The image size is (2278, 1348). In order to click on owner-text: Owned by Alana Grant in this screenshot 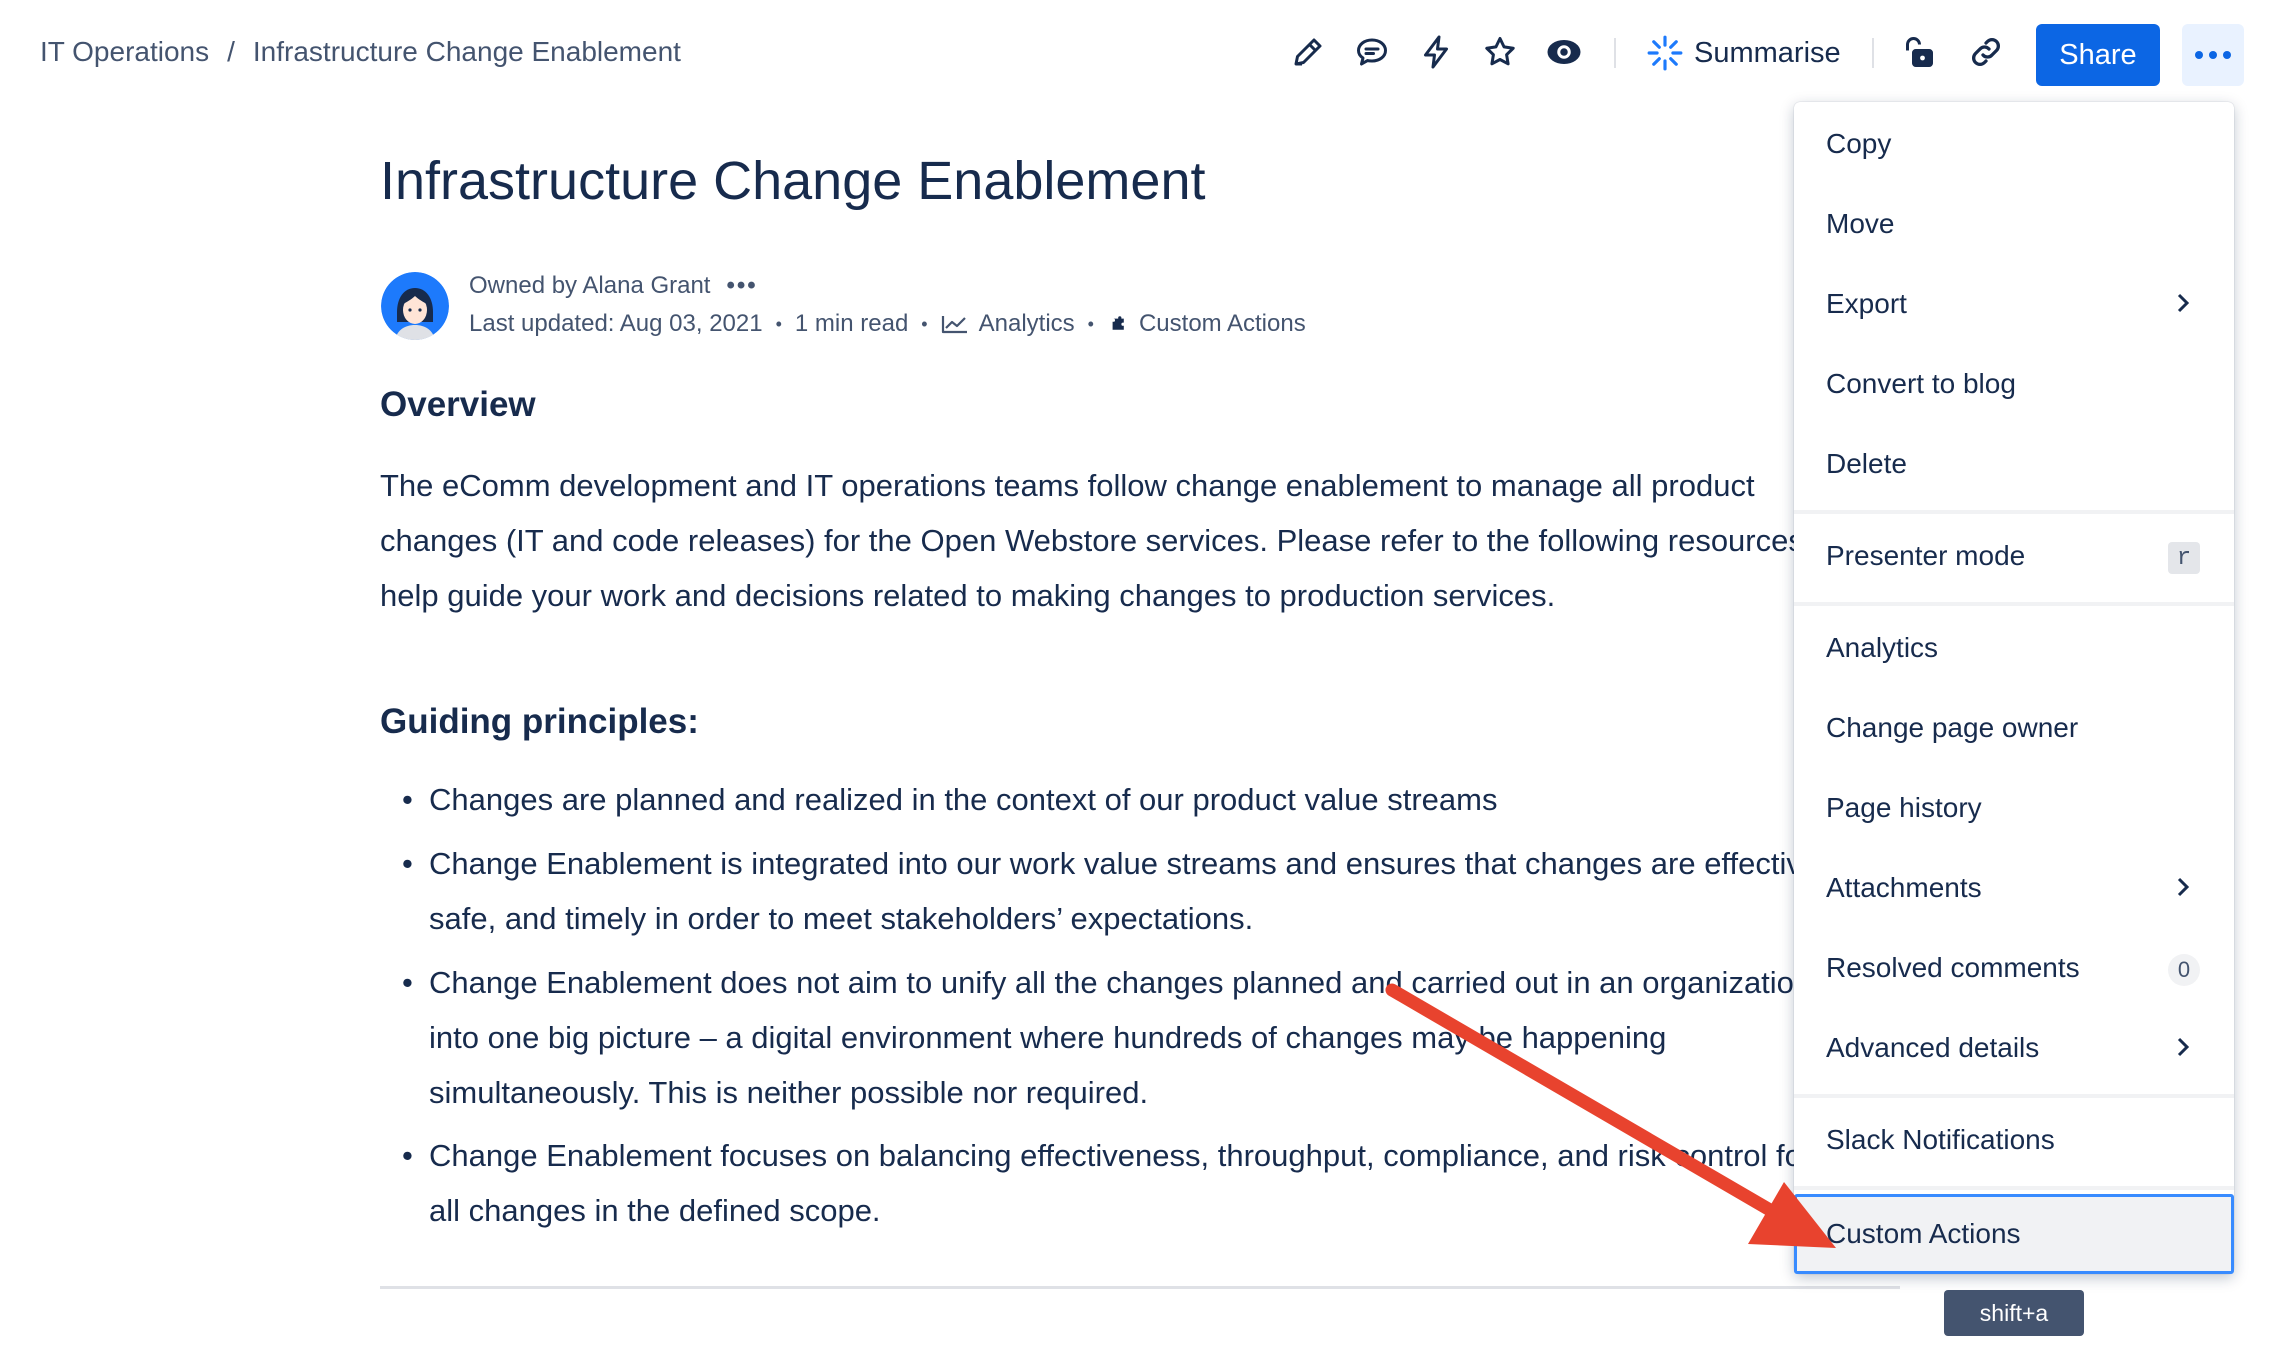, I will do `click(589, 286)`.